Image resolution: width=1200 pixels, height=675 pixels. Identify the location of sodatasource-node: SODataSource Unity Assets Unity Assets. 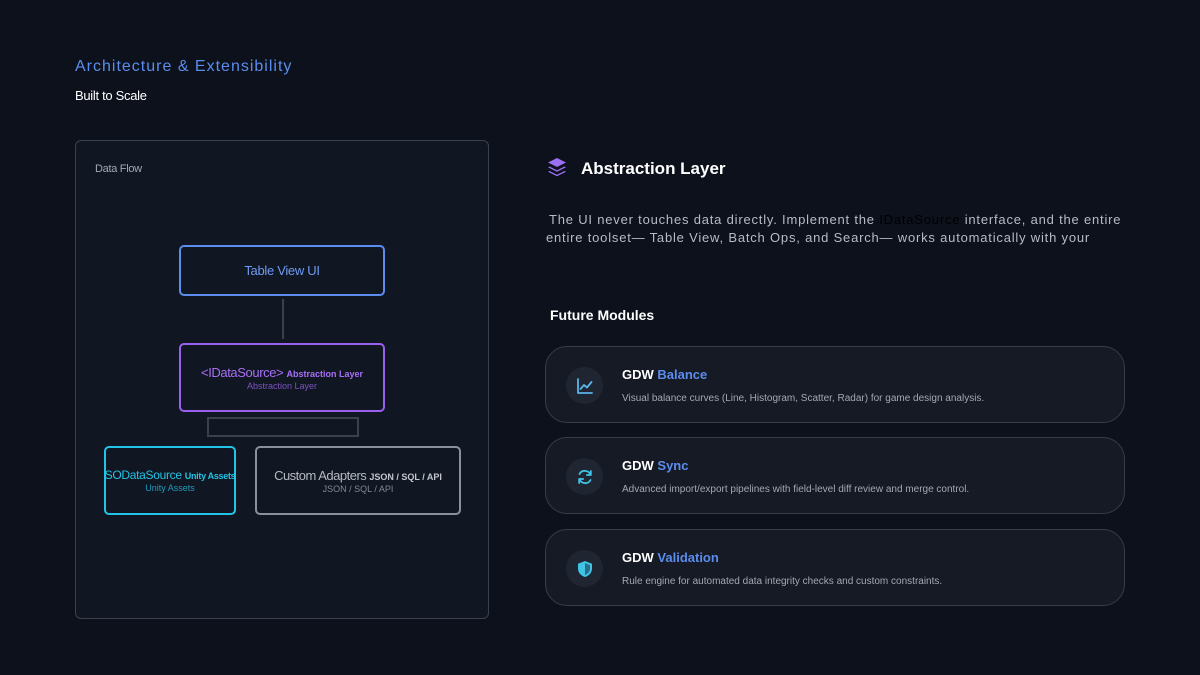
(170, 480).